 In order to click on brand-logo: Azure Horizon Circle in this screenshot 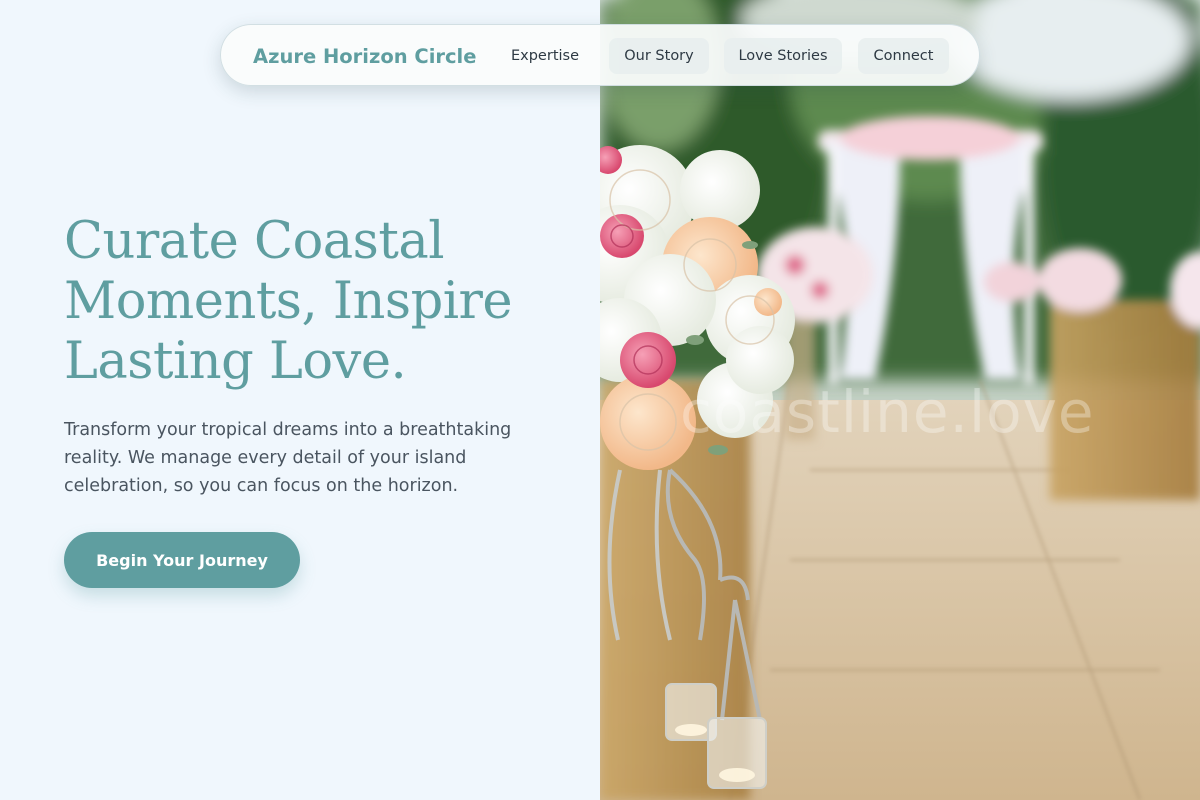, I will do `click(364, 56)`.